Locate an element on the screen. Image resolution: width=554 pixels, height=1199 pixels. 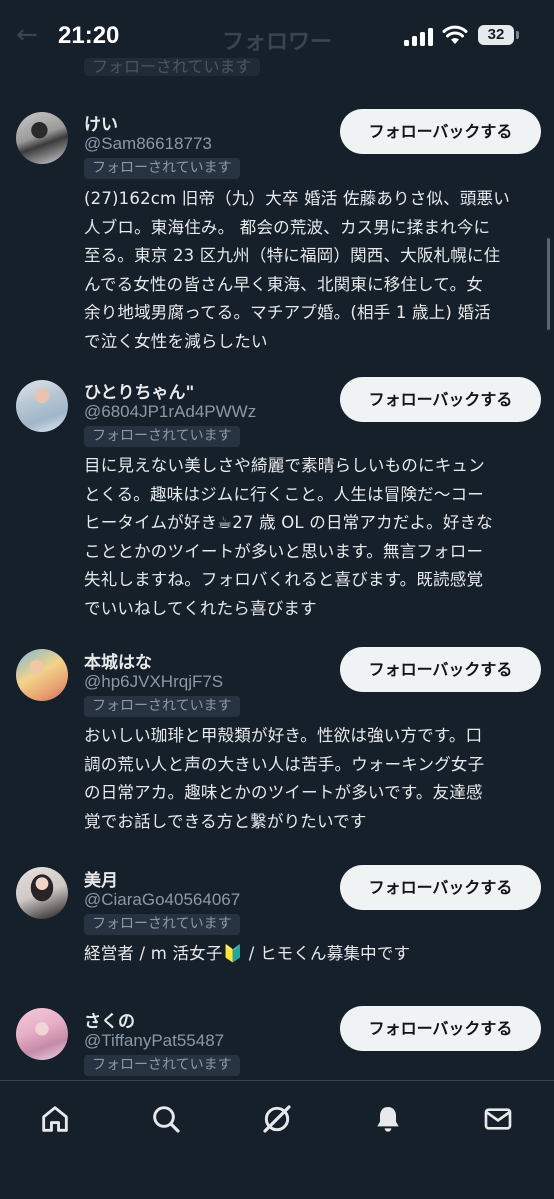
user-bio: 経営者 / m 活女子🔰 / ヒモくん募集中です is located at coordinates (247, 953).